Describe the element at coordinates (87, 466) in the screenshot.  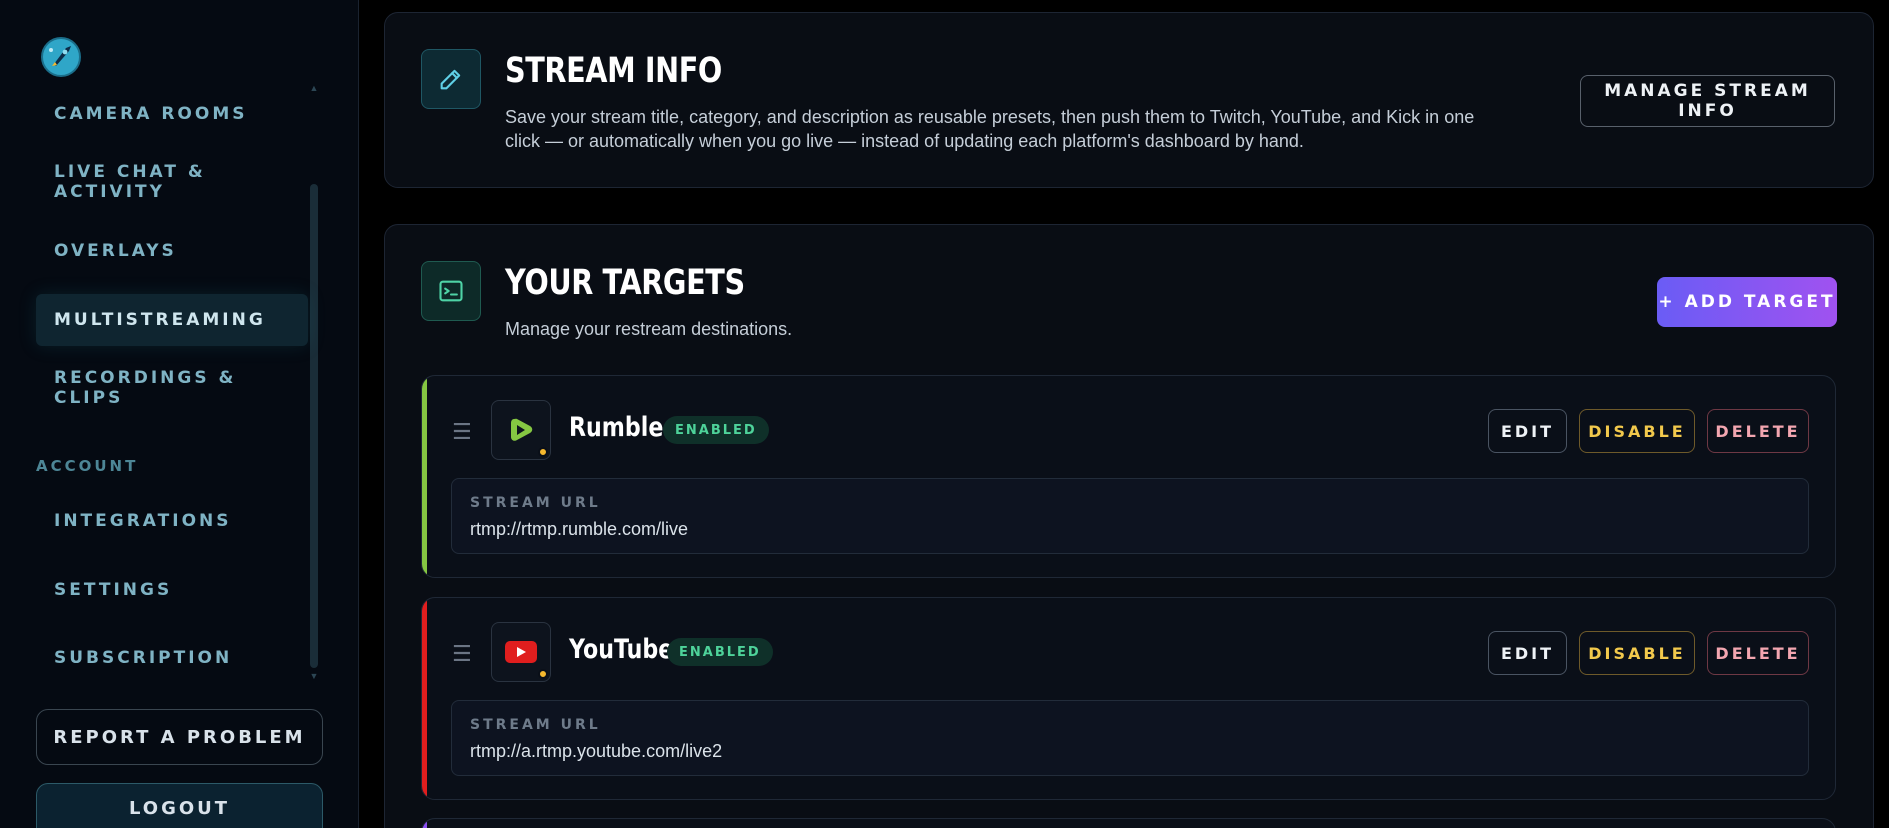
I see `account-section-label: ACCOUNT` at that location.